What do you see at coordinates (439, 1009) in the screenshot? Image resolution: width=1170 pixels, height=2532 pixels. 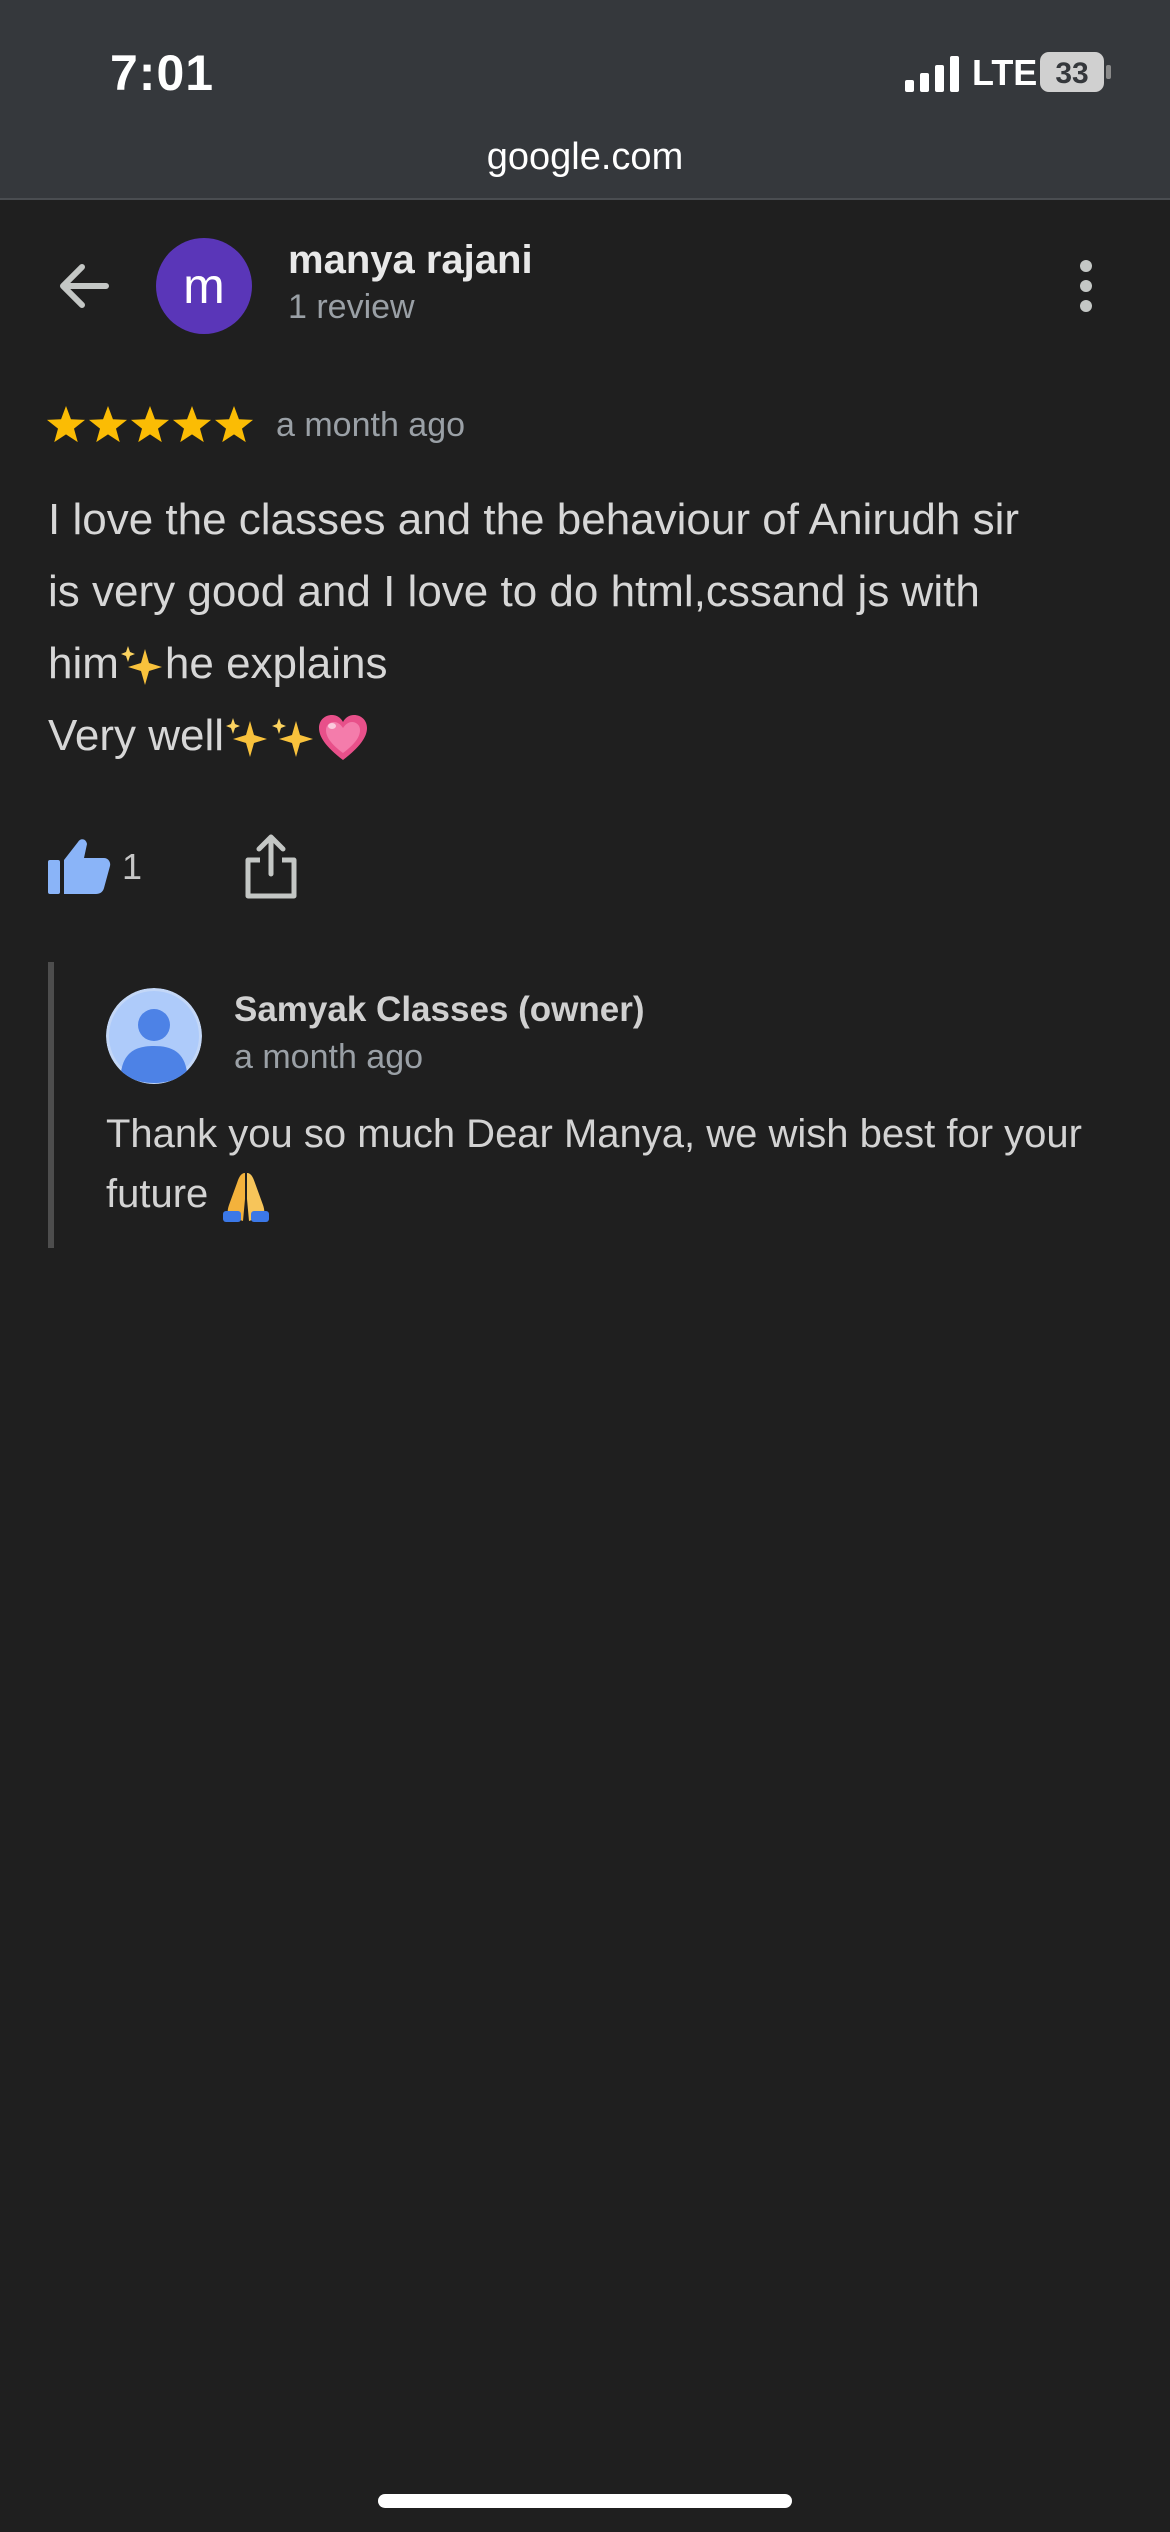 I see `owner-name: Samyak Classes (owner)` at bounding box center [439, 1009].